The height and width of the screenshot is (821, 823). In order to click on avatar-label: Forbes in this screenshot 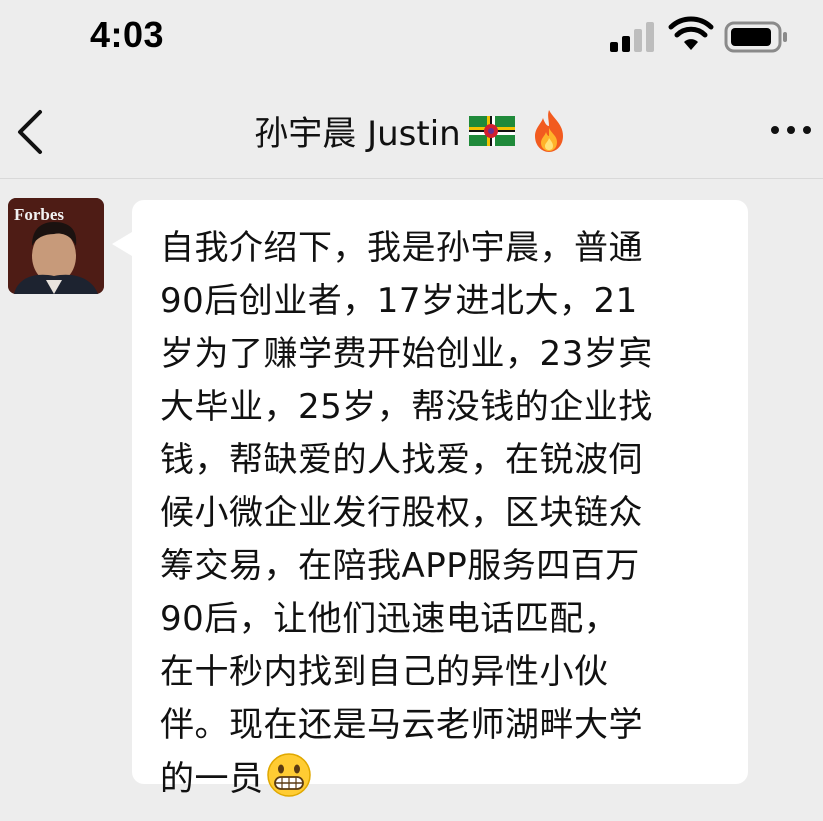, I will do `click(39, 214)`.